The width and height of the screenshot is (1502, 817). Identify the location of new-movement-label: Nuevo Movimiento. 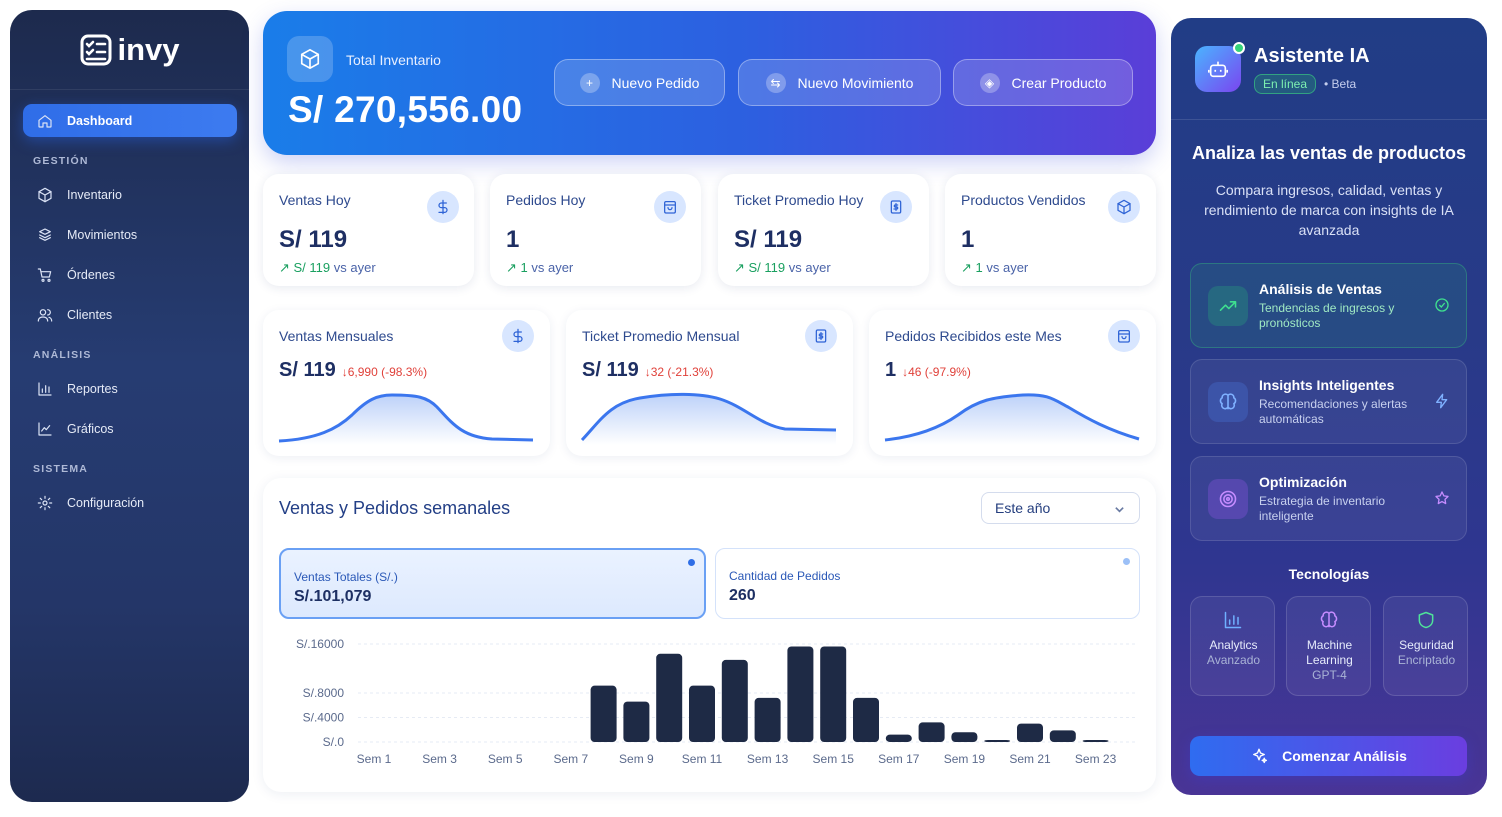
(855, 82).